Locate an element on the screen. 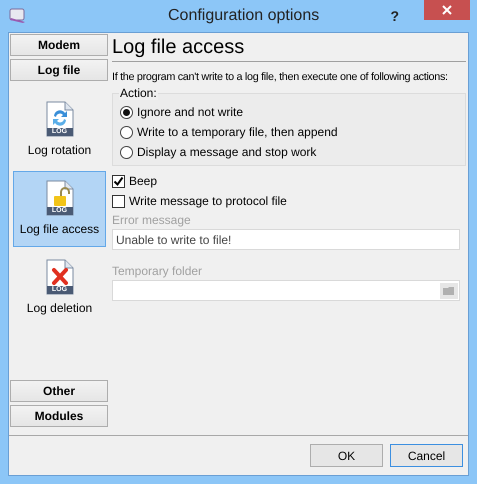 The height and width of the screenshot is (484, 477). checkbox-option: Write message to protocol file is located at coordinates (289, 201).